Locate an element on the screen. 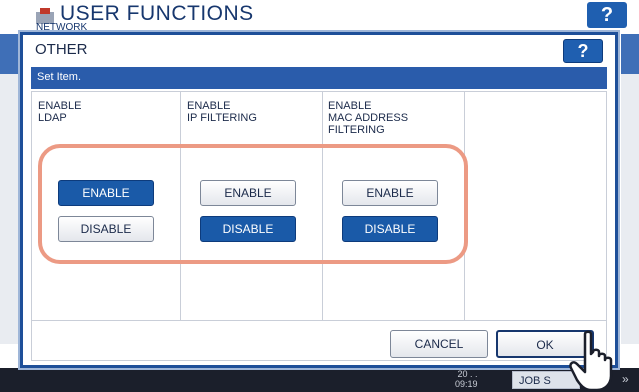 The height and width of the screenshot is (392, 639). cancel-button: CANCEL is located at coordinates (439, 344).